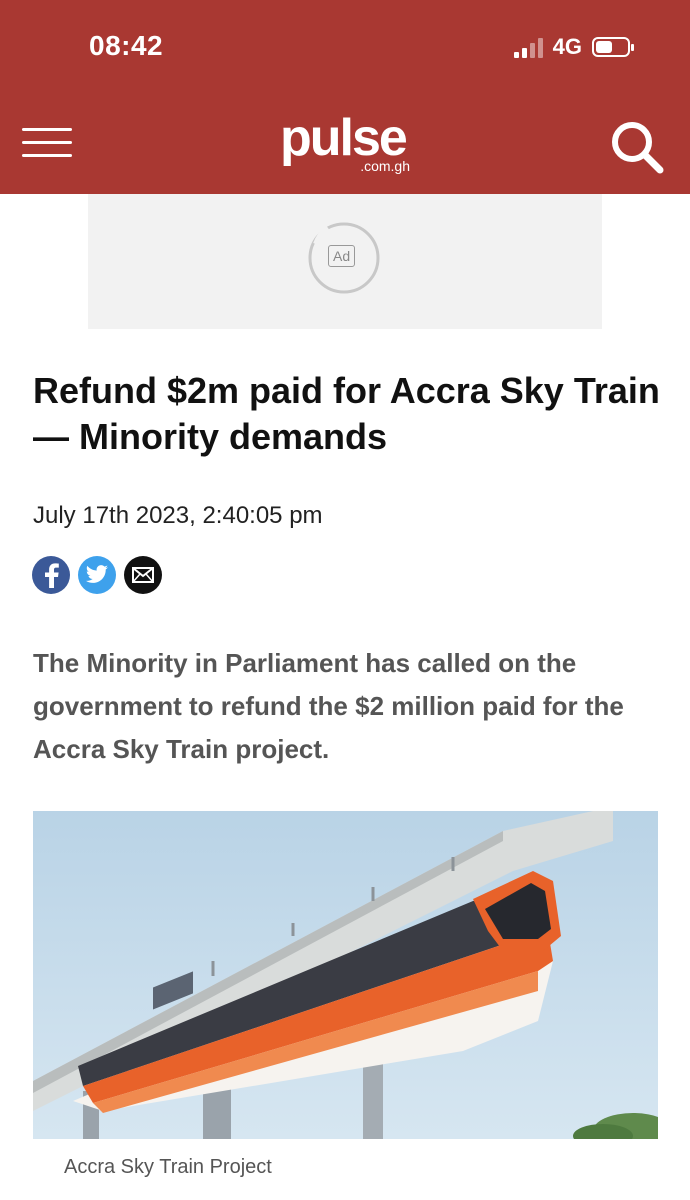  Describe the element at coordinates (613, 47) in the screenshot. I see `battery-icon` at that location.